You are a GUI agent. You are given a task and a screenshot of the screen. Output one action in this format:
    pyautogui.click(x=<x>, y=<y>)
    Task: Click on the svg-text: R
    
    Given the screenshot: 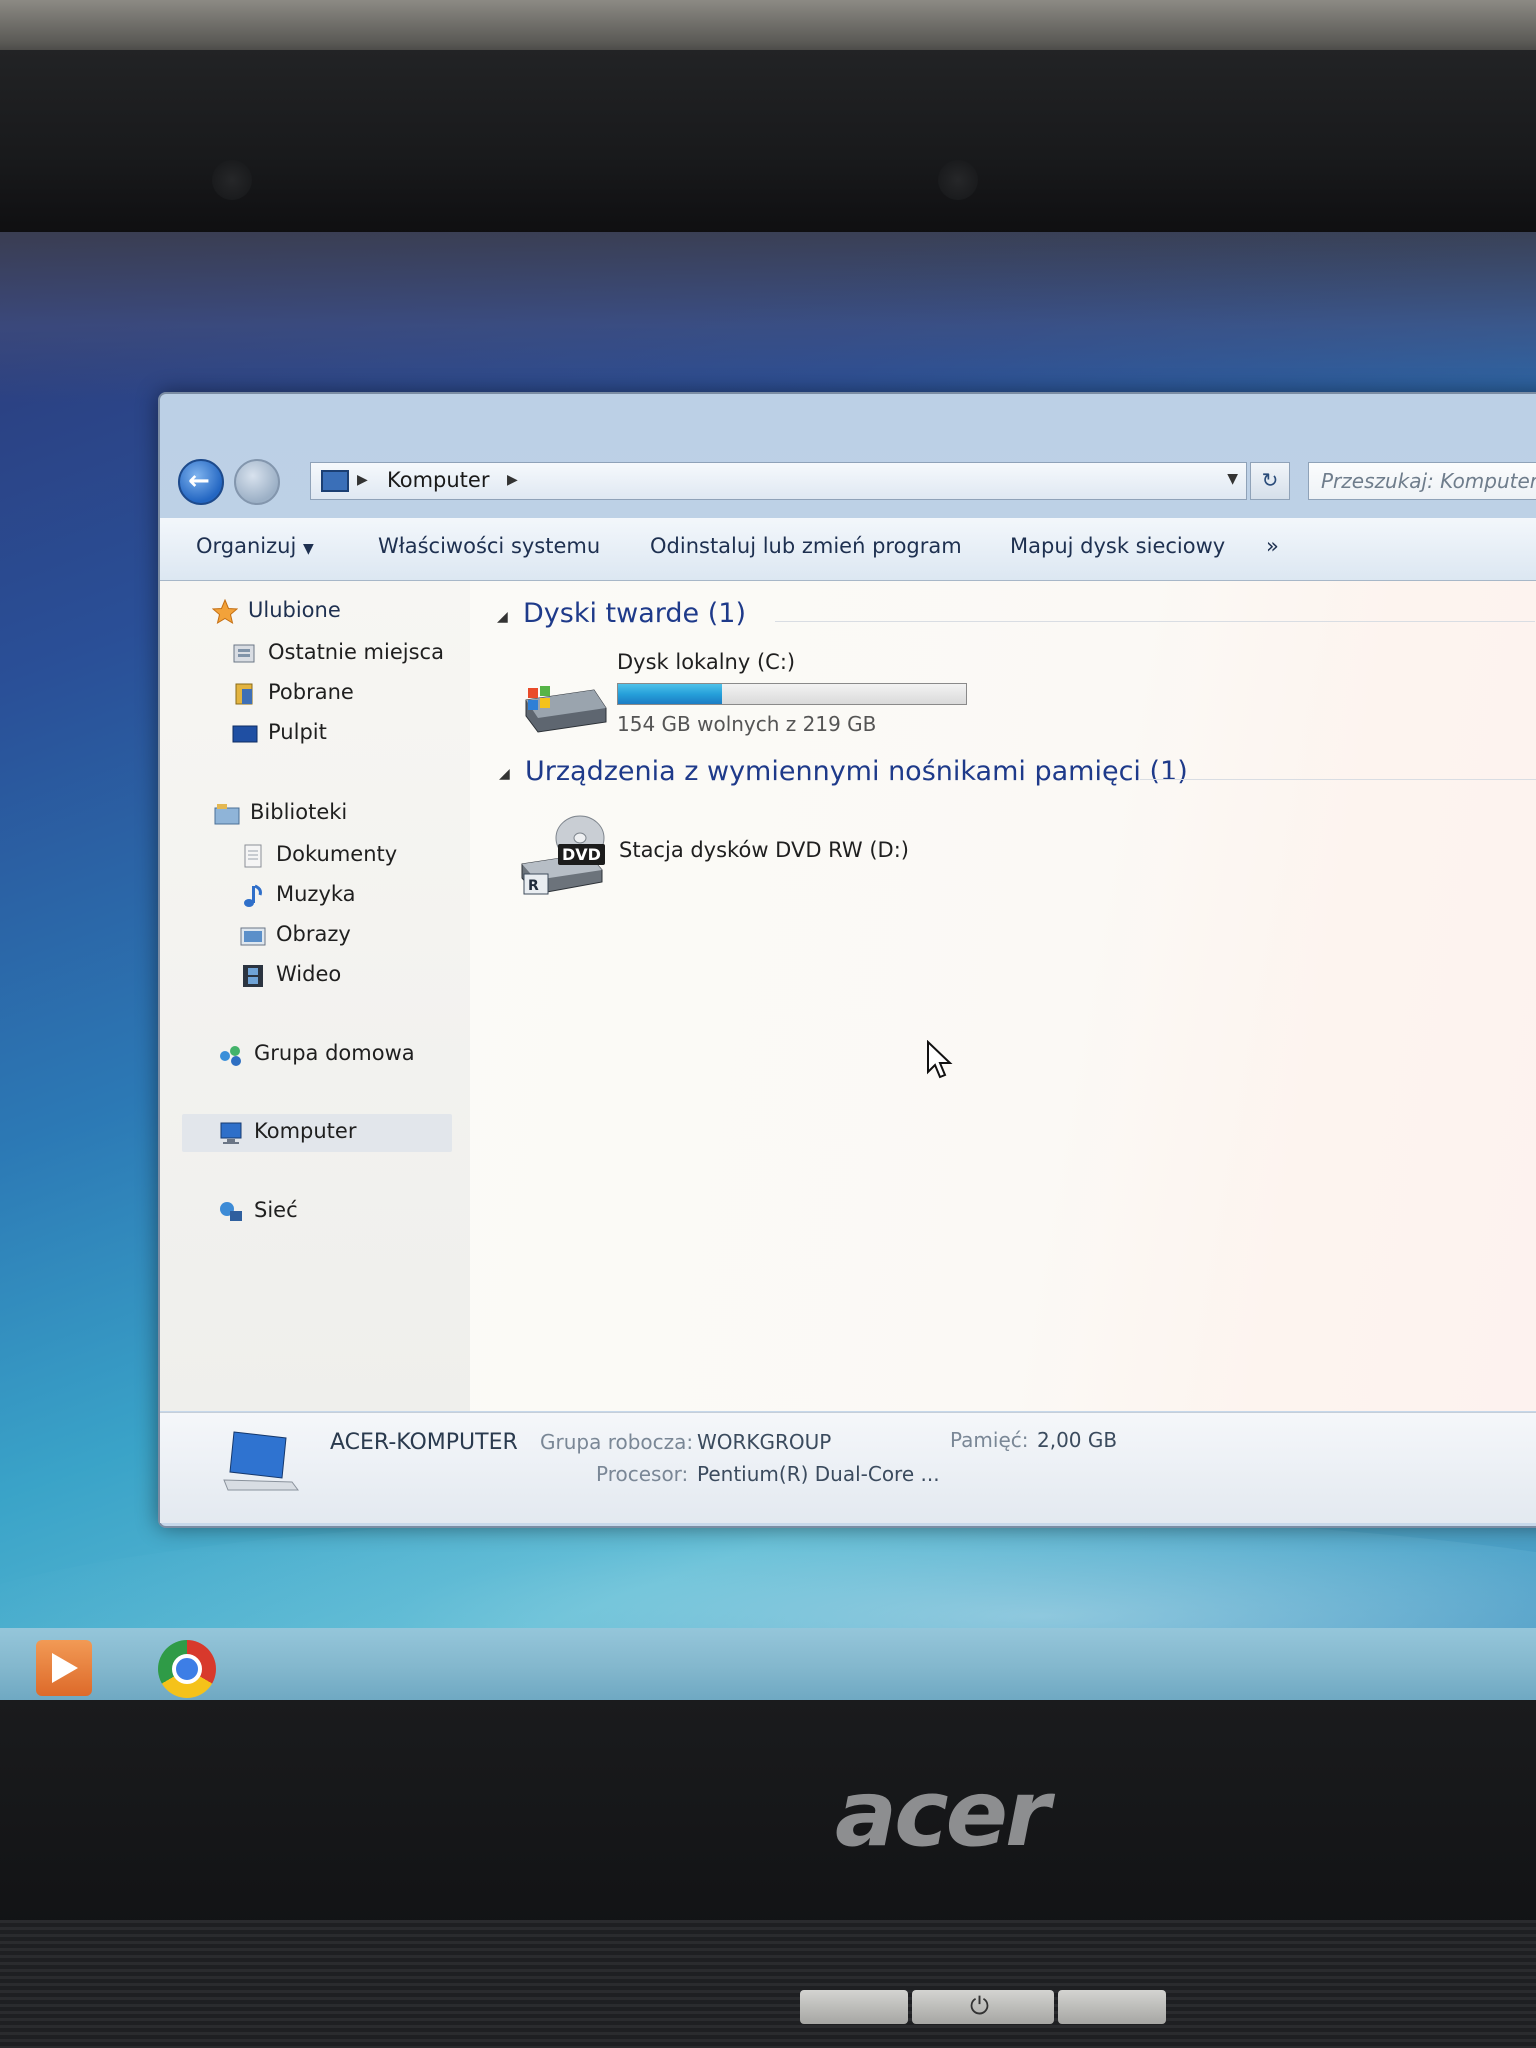 What is the action you would take?
    pyautogui.click(x=533, y=886)
    